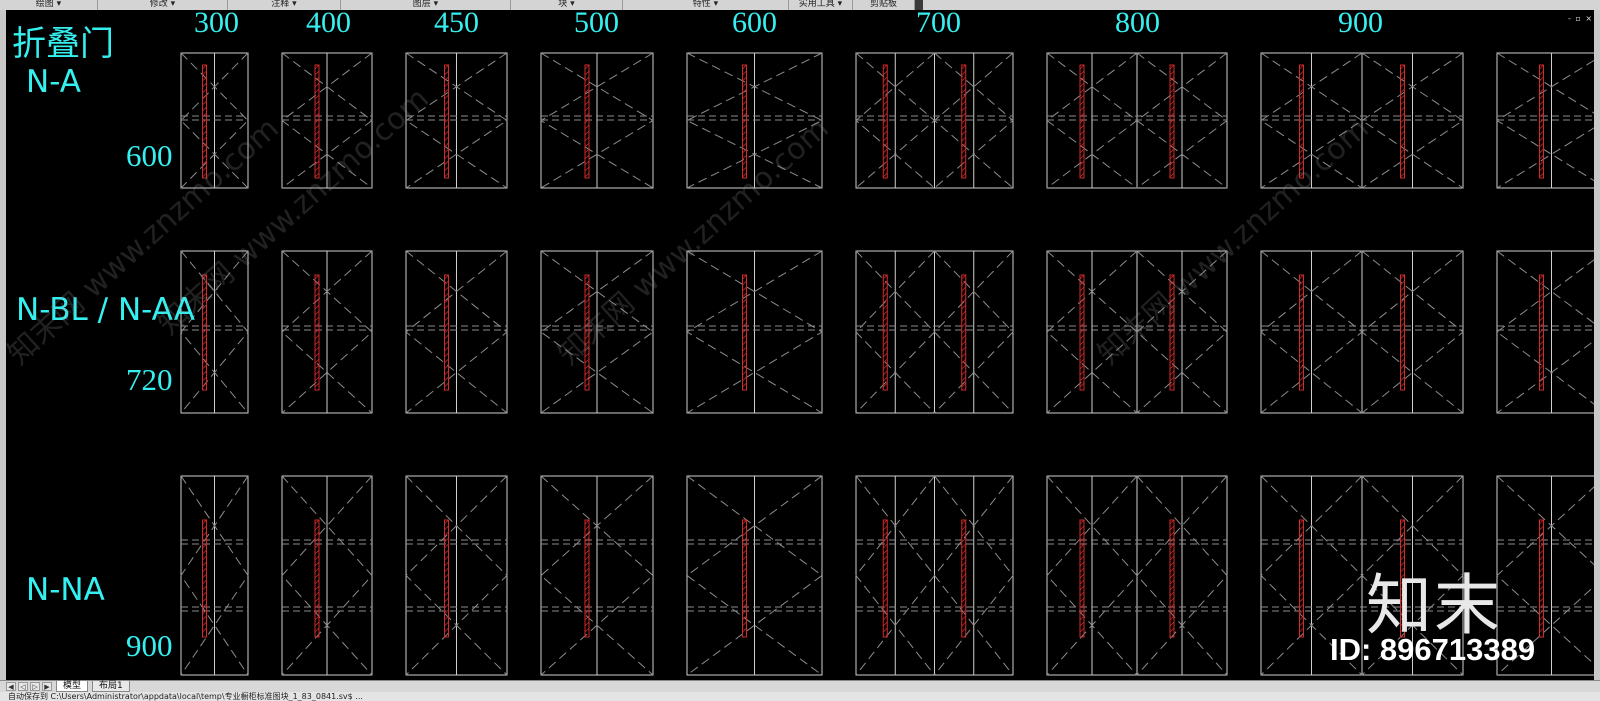 The image size is (1600, 701). I want to click on ribbon-panel-modify: 修改 ▾, so click(163, 5).